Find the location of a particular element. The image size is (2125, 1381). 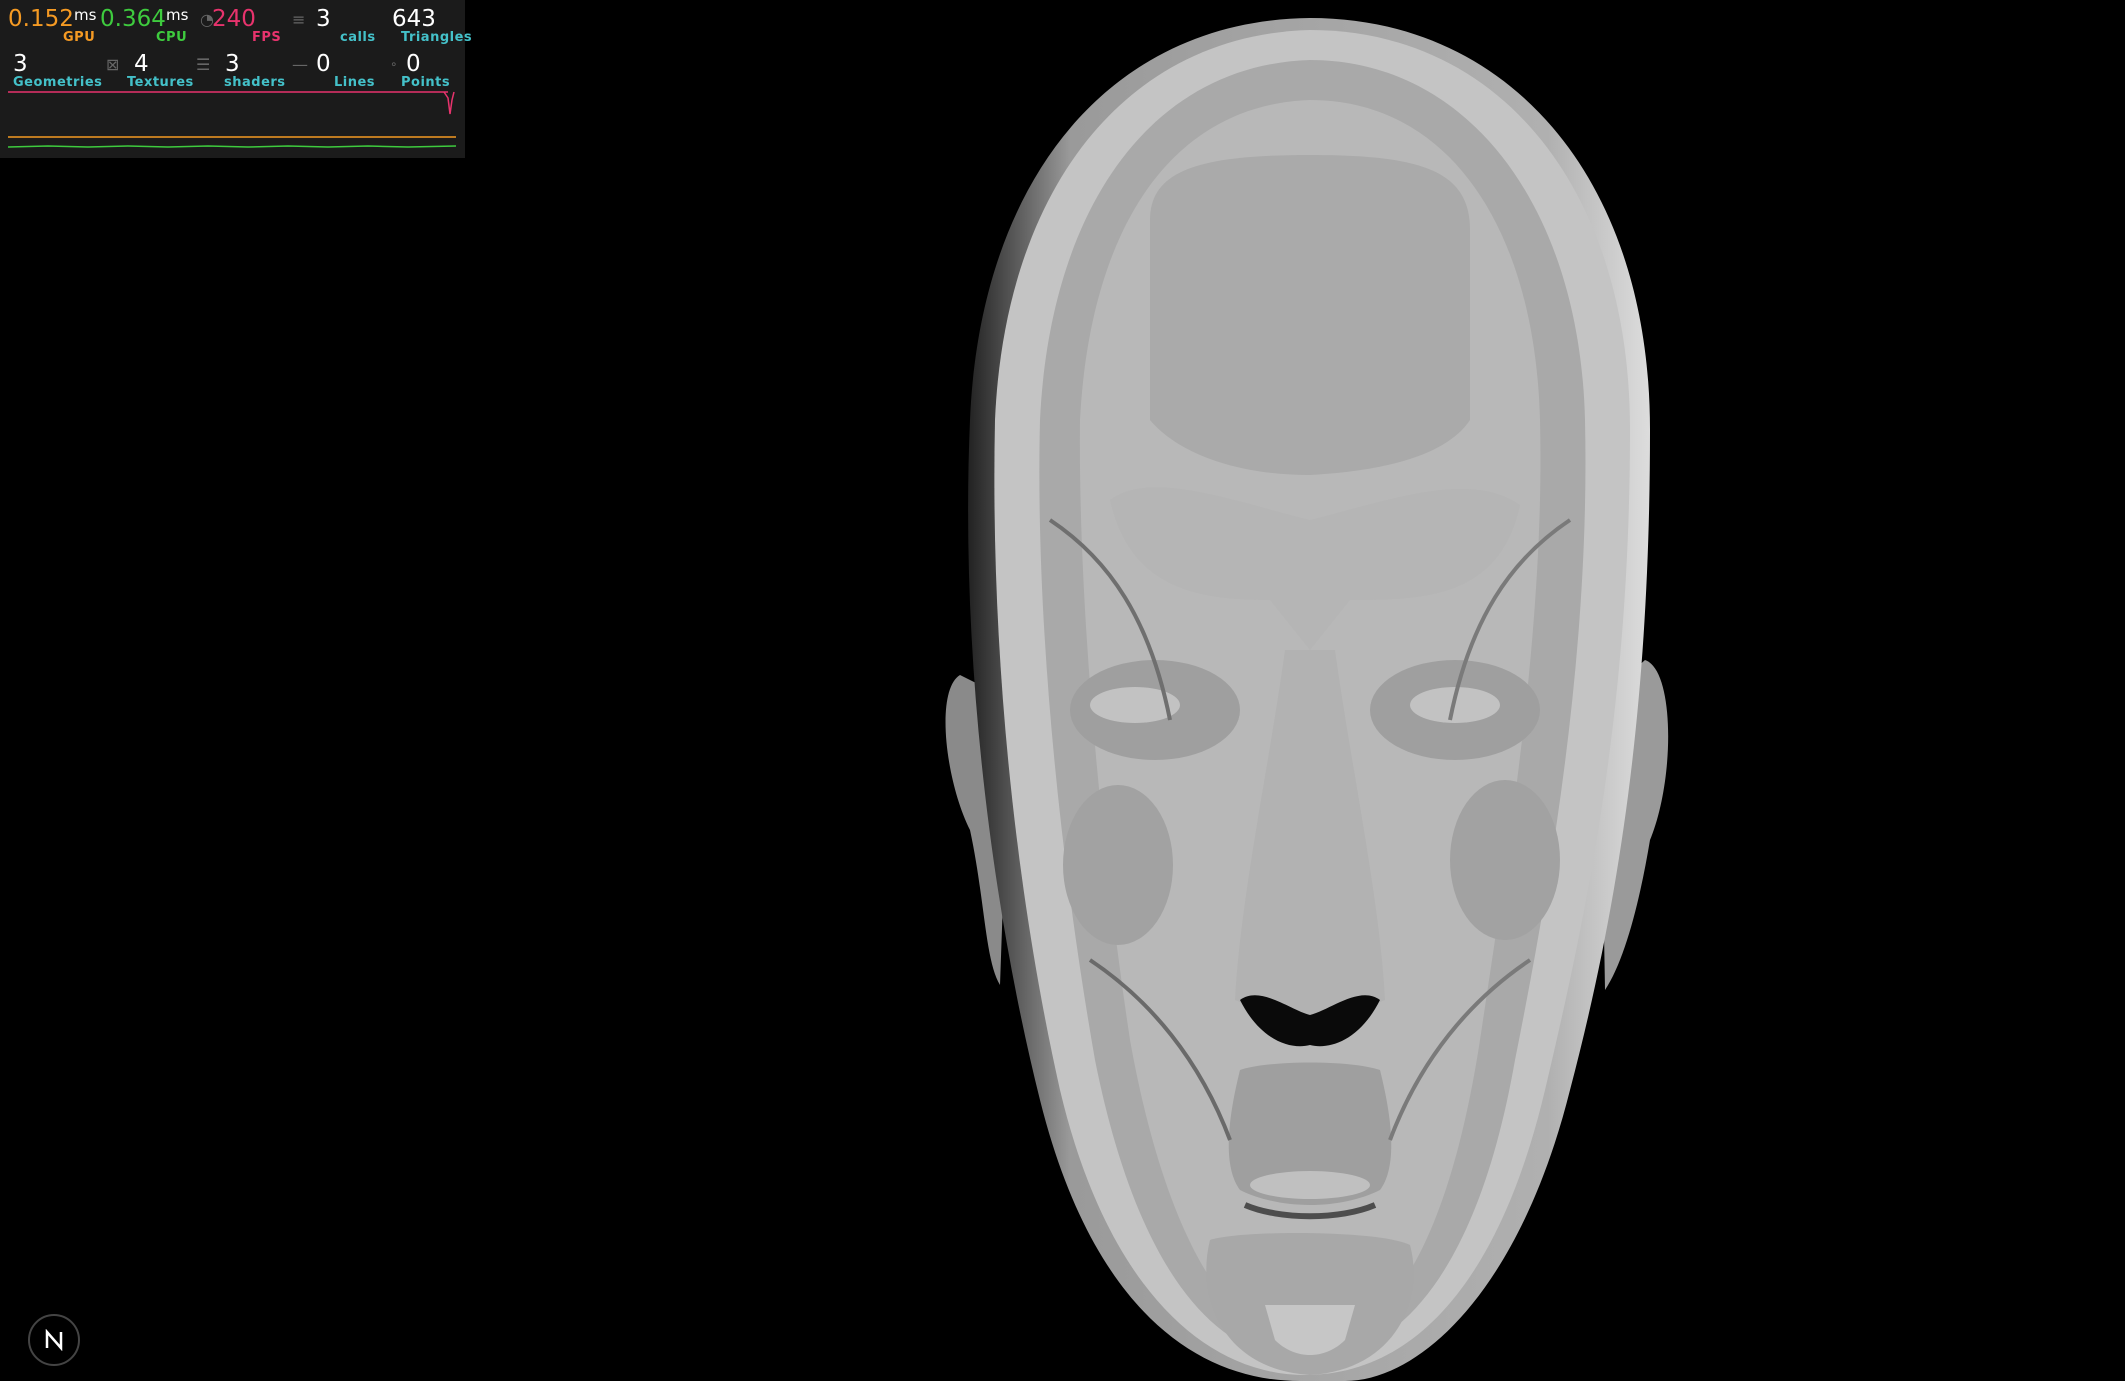

points-value: 0 is located at coordinates (413, 64).